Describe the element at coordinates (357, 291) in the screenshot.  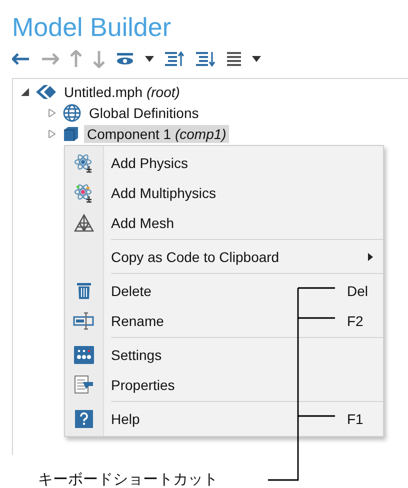
I see `shortcut-text: Del` at that location.